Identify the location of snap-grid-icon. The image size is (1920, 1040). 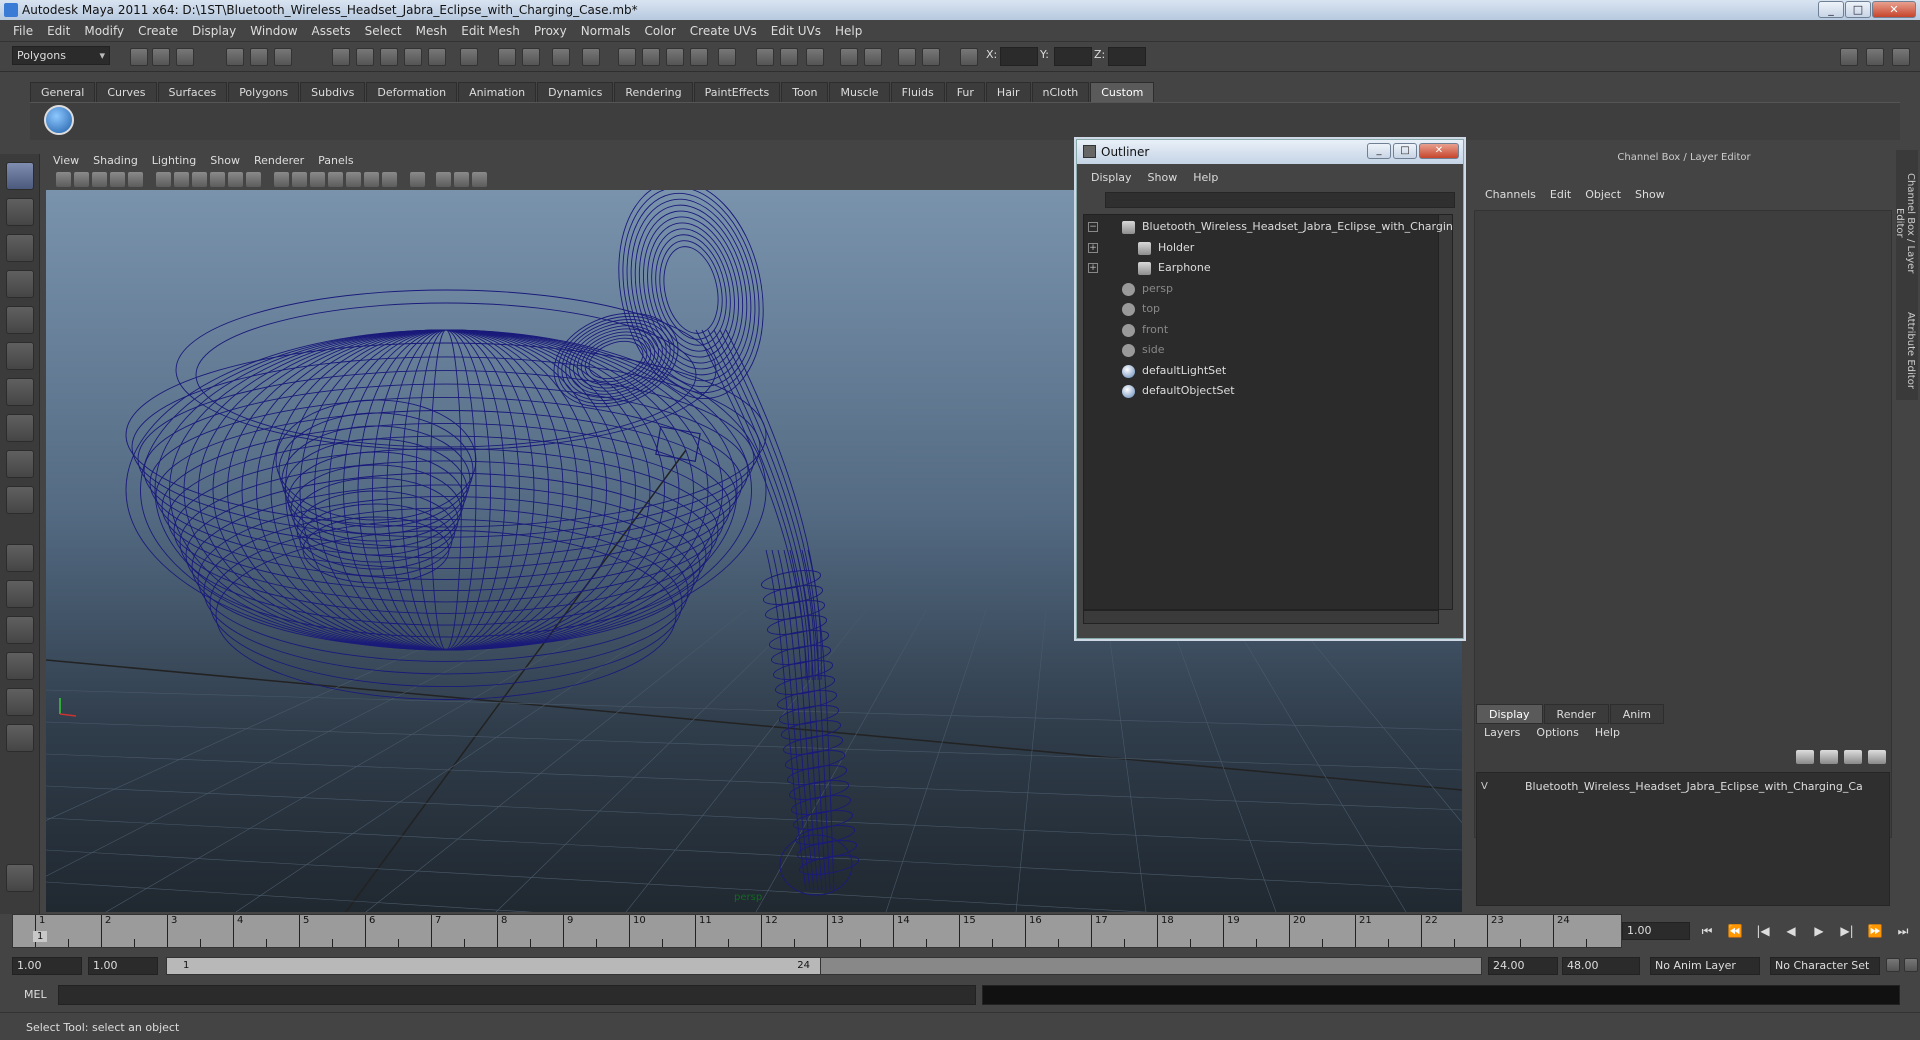
(341, 57).